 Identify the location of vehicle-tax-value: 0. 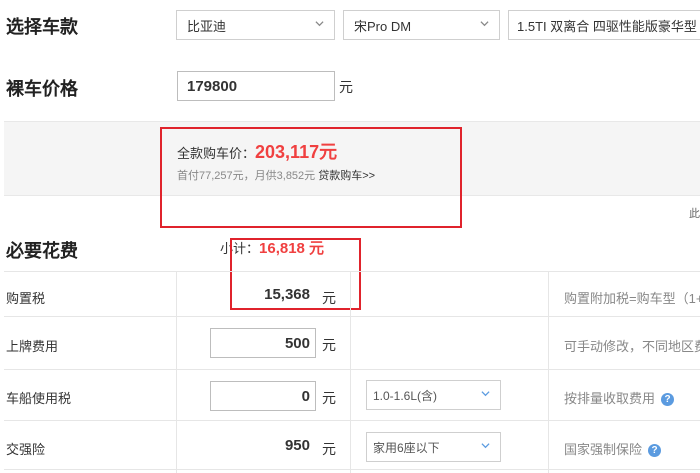
(305, 396).